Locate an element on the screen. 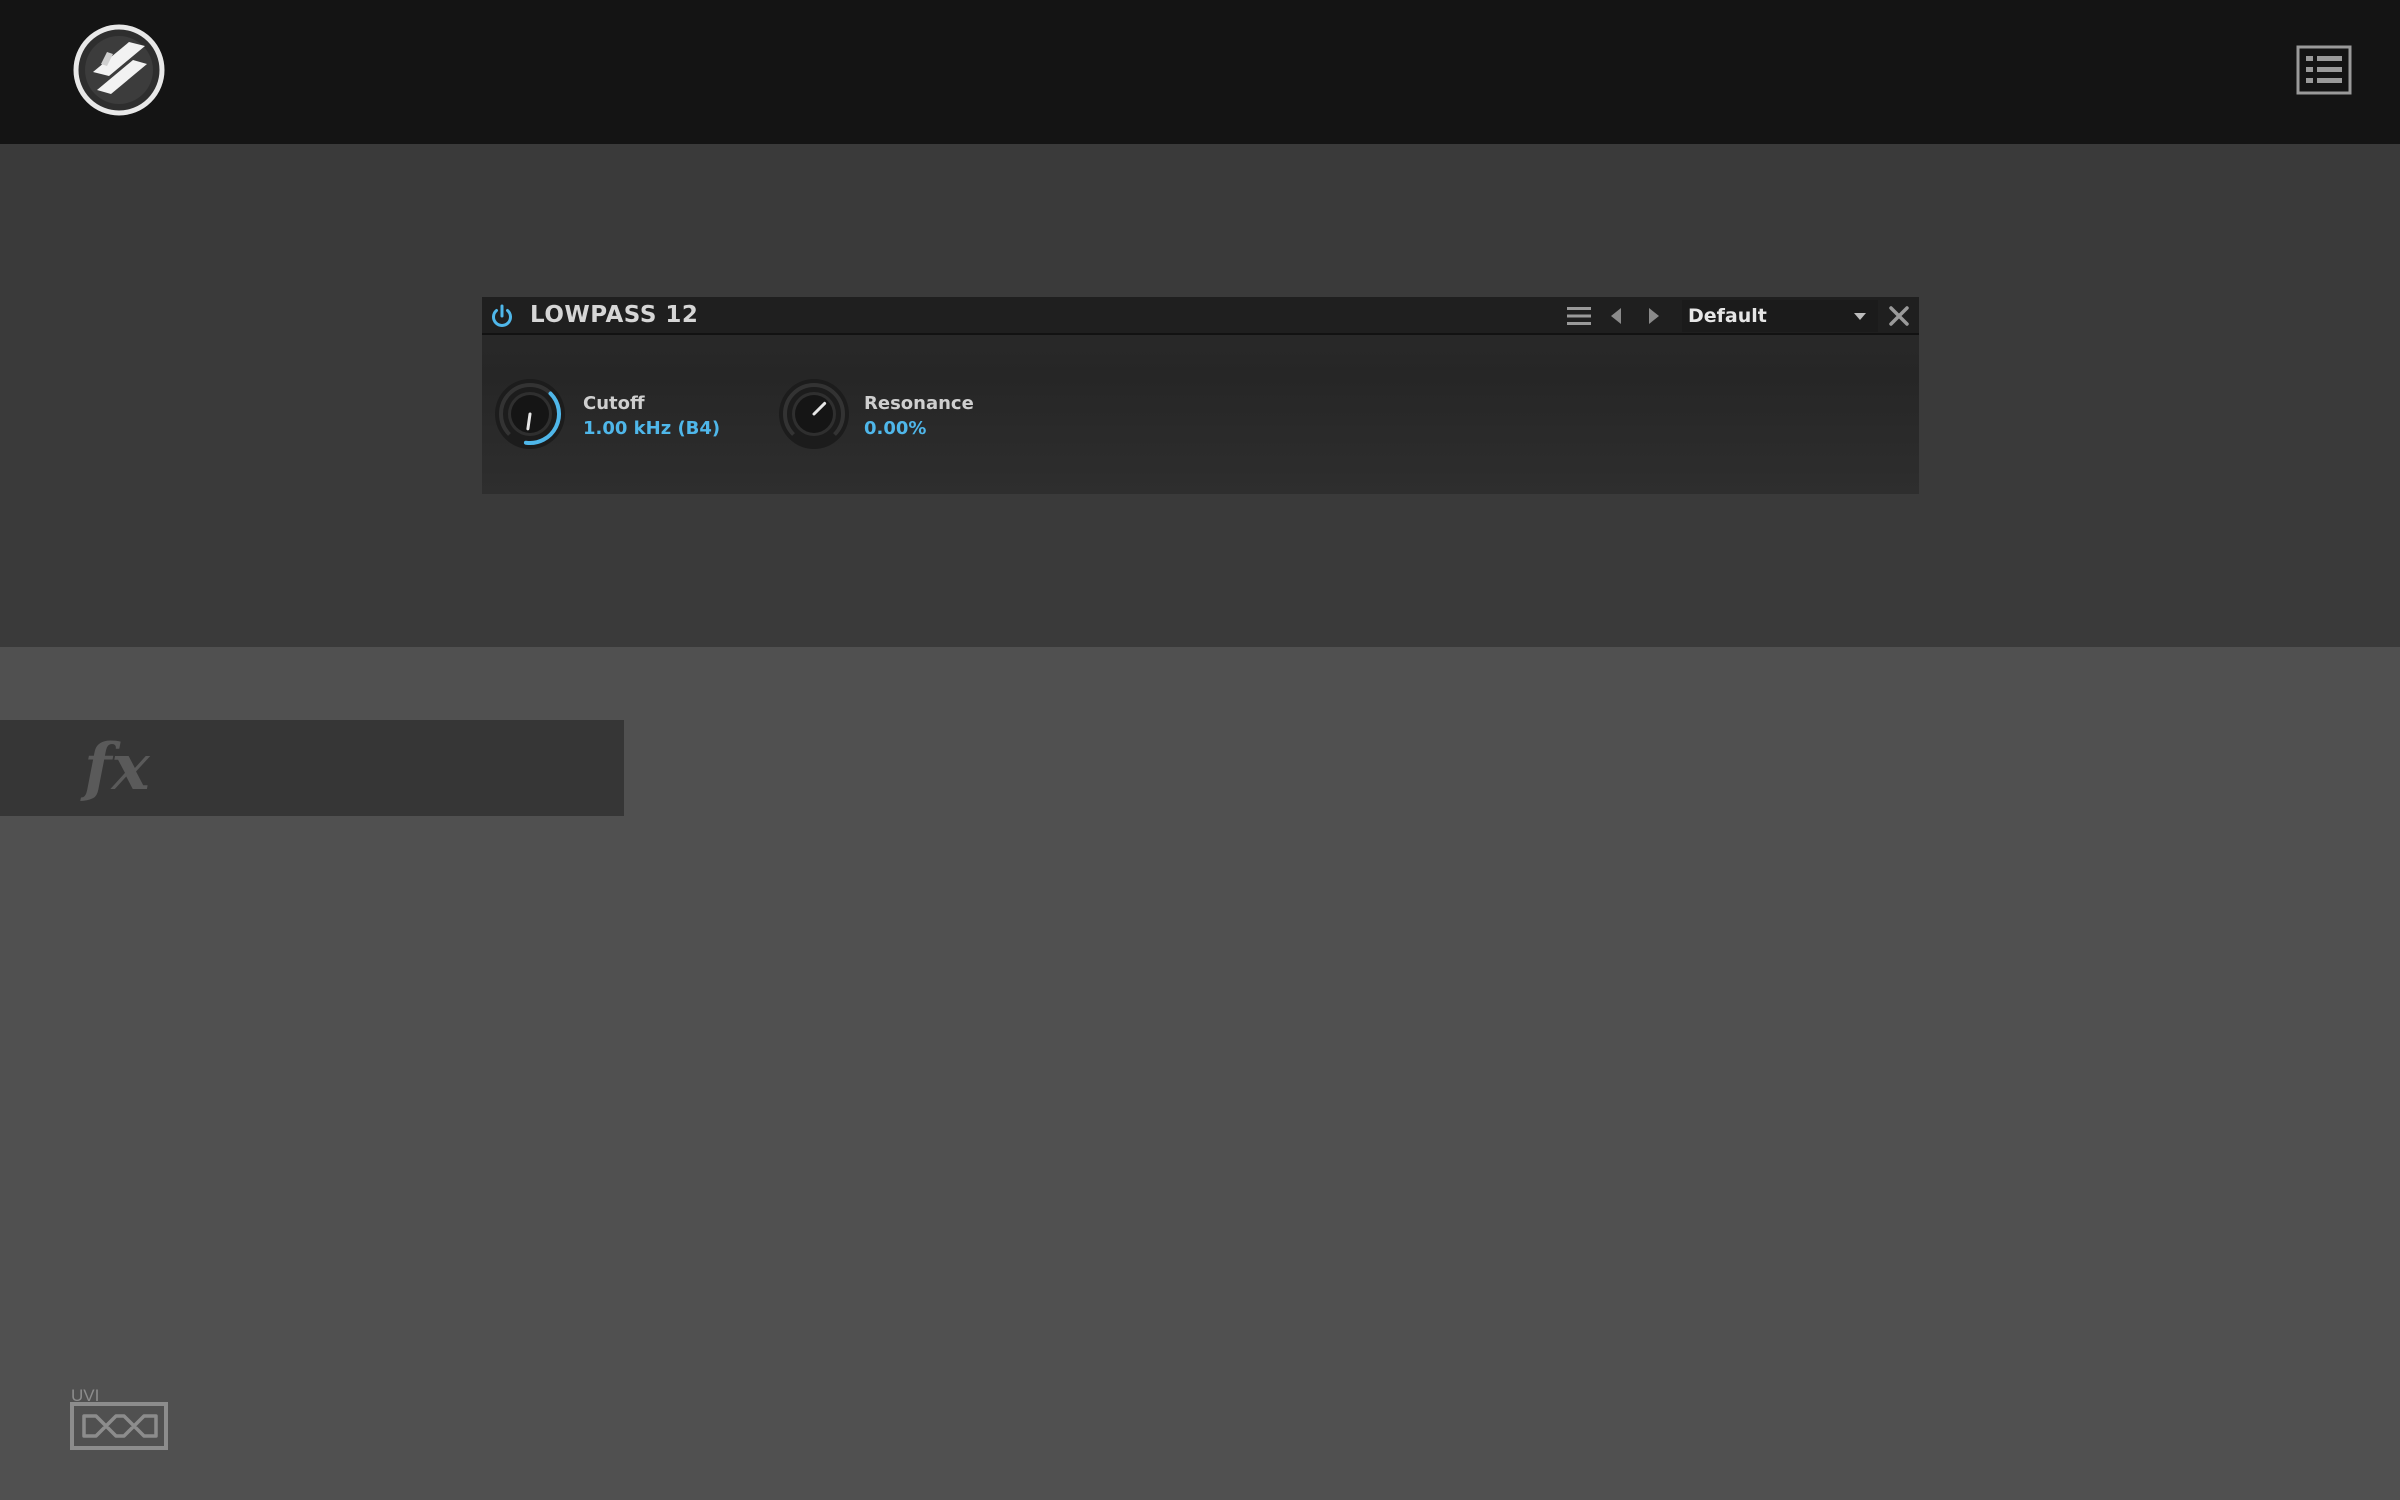  cutoff-label: Cutoff is located at coordinates (614, 403).